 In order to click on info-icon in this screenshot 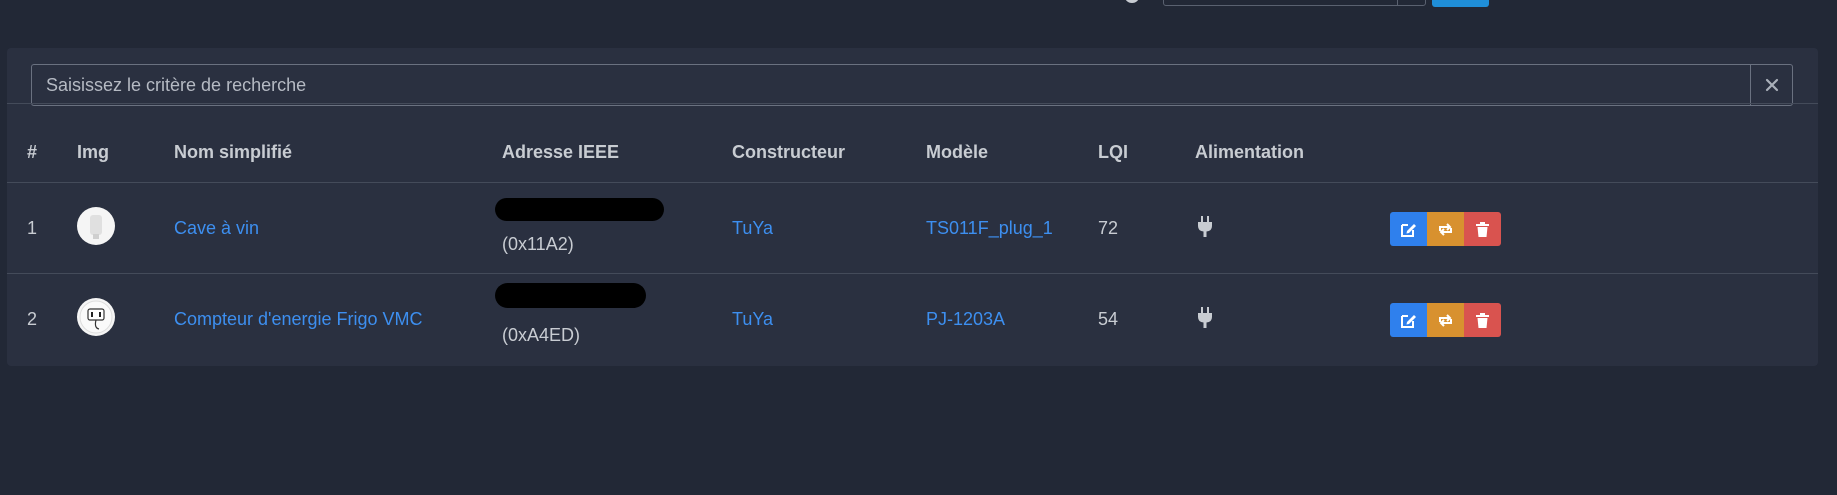, I will do `click(1132, 1)`.